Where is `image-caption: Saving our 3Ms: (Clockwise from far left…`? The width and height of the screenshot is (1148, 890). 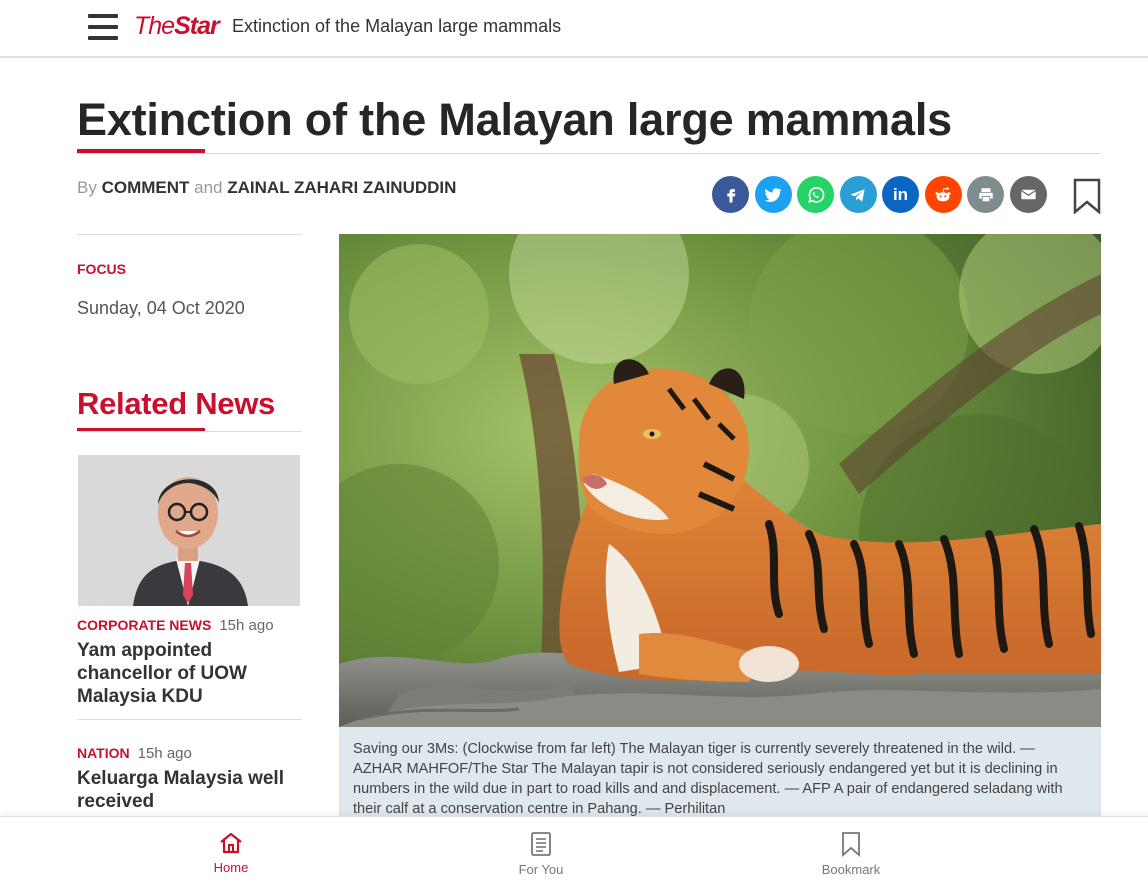
image-caption: Saving our 3Ms: (Clockwise from far left… is located at coordinates (720, 777).